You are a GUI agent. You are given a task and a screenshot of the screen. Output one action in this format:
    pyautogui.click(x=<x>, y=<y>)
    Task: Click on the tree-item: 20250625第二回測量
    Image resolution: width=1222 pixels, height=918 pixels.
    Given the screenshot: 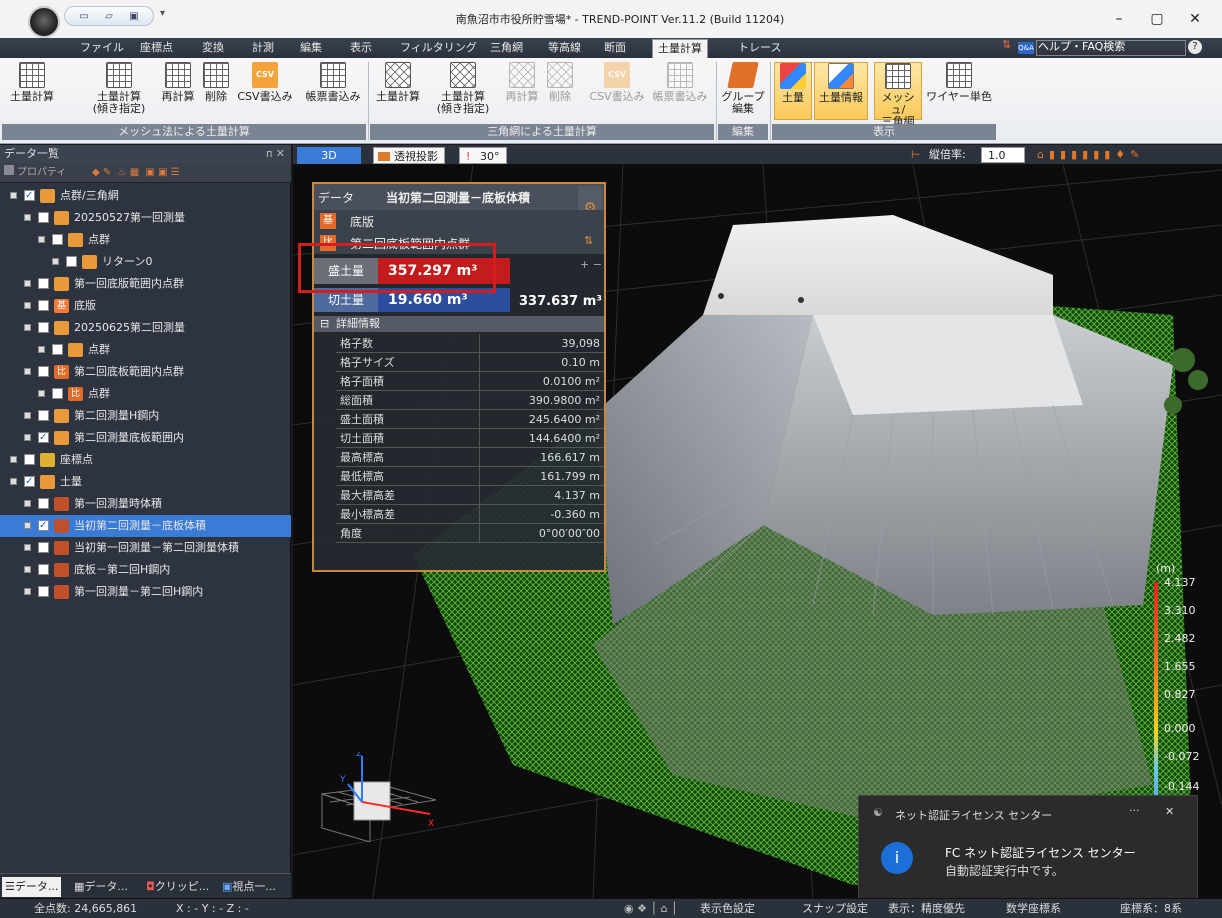 What is the action you would take?
    pyautogui.click(x=145, y=328)
    